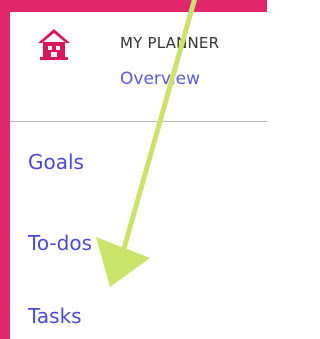 This screenshot has height=339, width=320. I want to click on nav-item-todos: To-dos, so click(60, 243).